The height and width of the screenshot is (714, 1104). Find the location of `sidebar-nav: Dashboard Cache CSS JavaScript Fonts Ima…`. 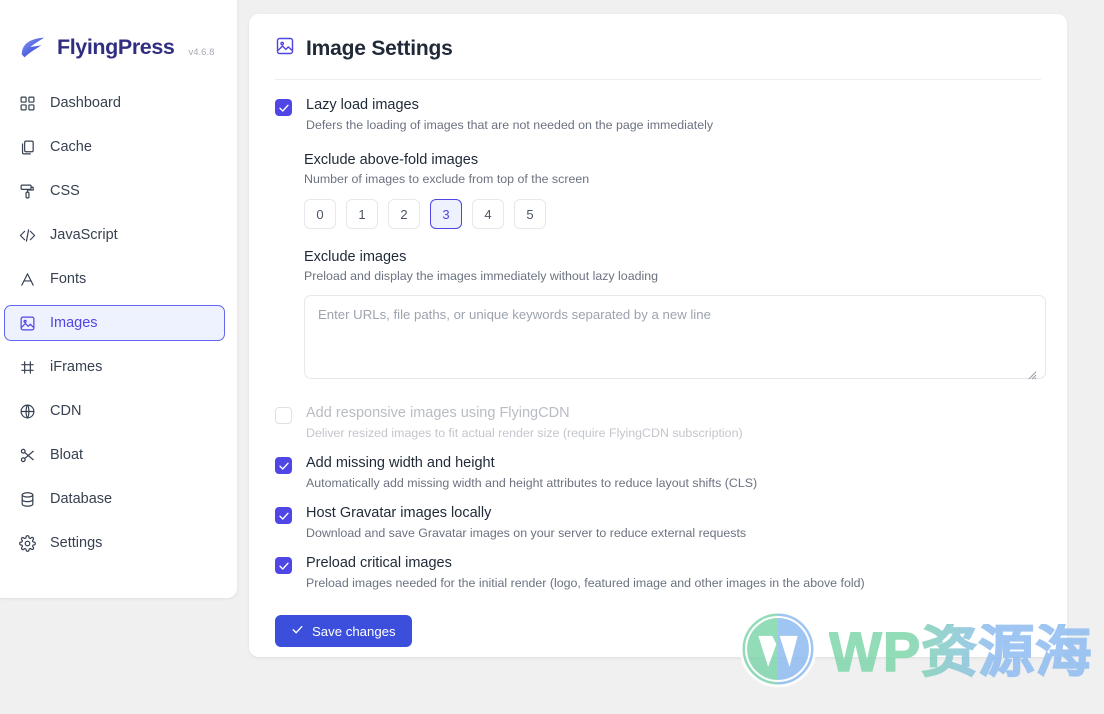

sidebar-nav: Dashboard Cache CSS JavaScript Fonts Ima… is located at coordinates (118, 323).